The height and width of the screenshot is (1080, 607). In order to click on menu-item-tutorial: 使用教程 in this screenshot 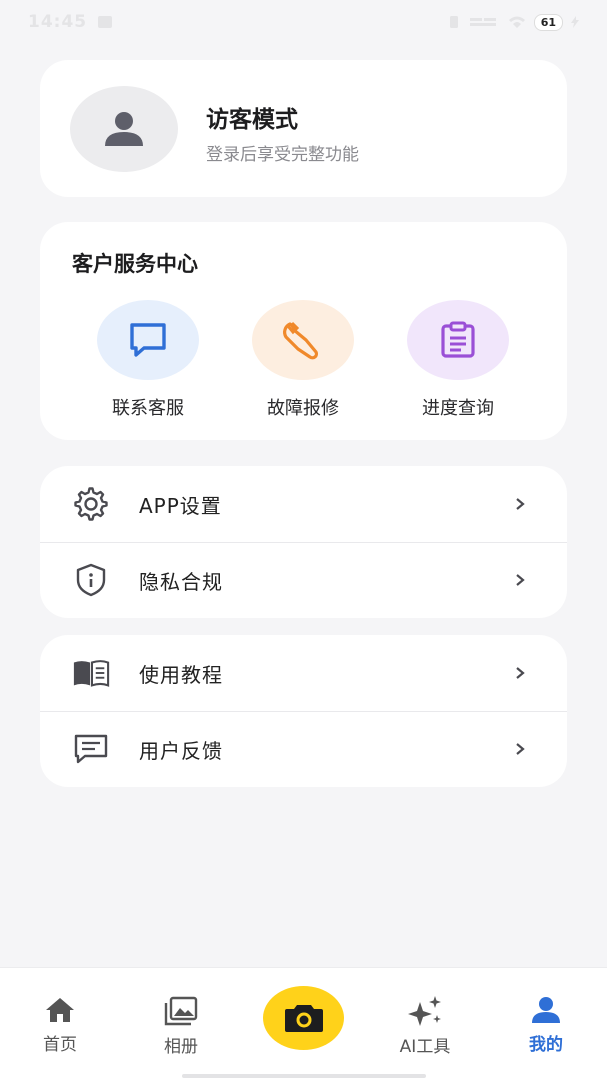, I will do `click(303, 673)`.